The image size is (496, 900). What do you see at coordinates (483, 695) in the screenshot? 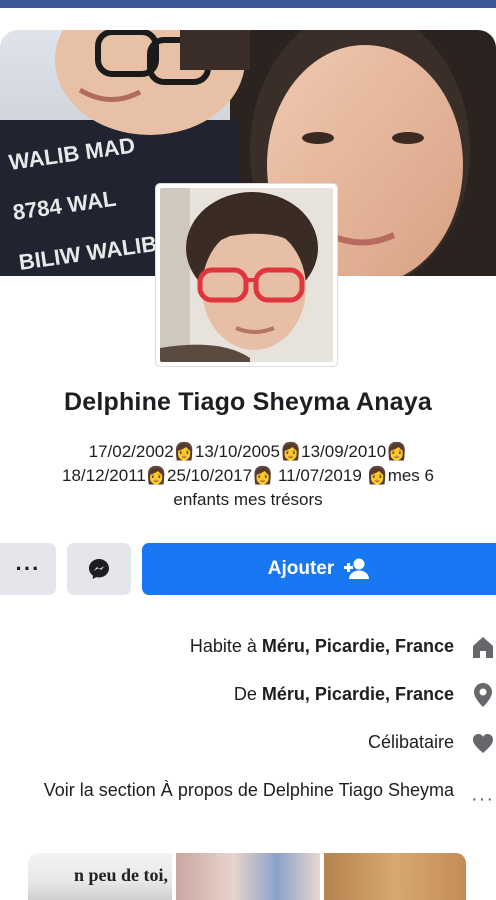
I see `location-pin-icon` at bounding box center [483, 695].